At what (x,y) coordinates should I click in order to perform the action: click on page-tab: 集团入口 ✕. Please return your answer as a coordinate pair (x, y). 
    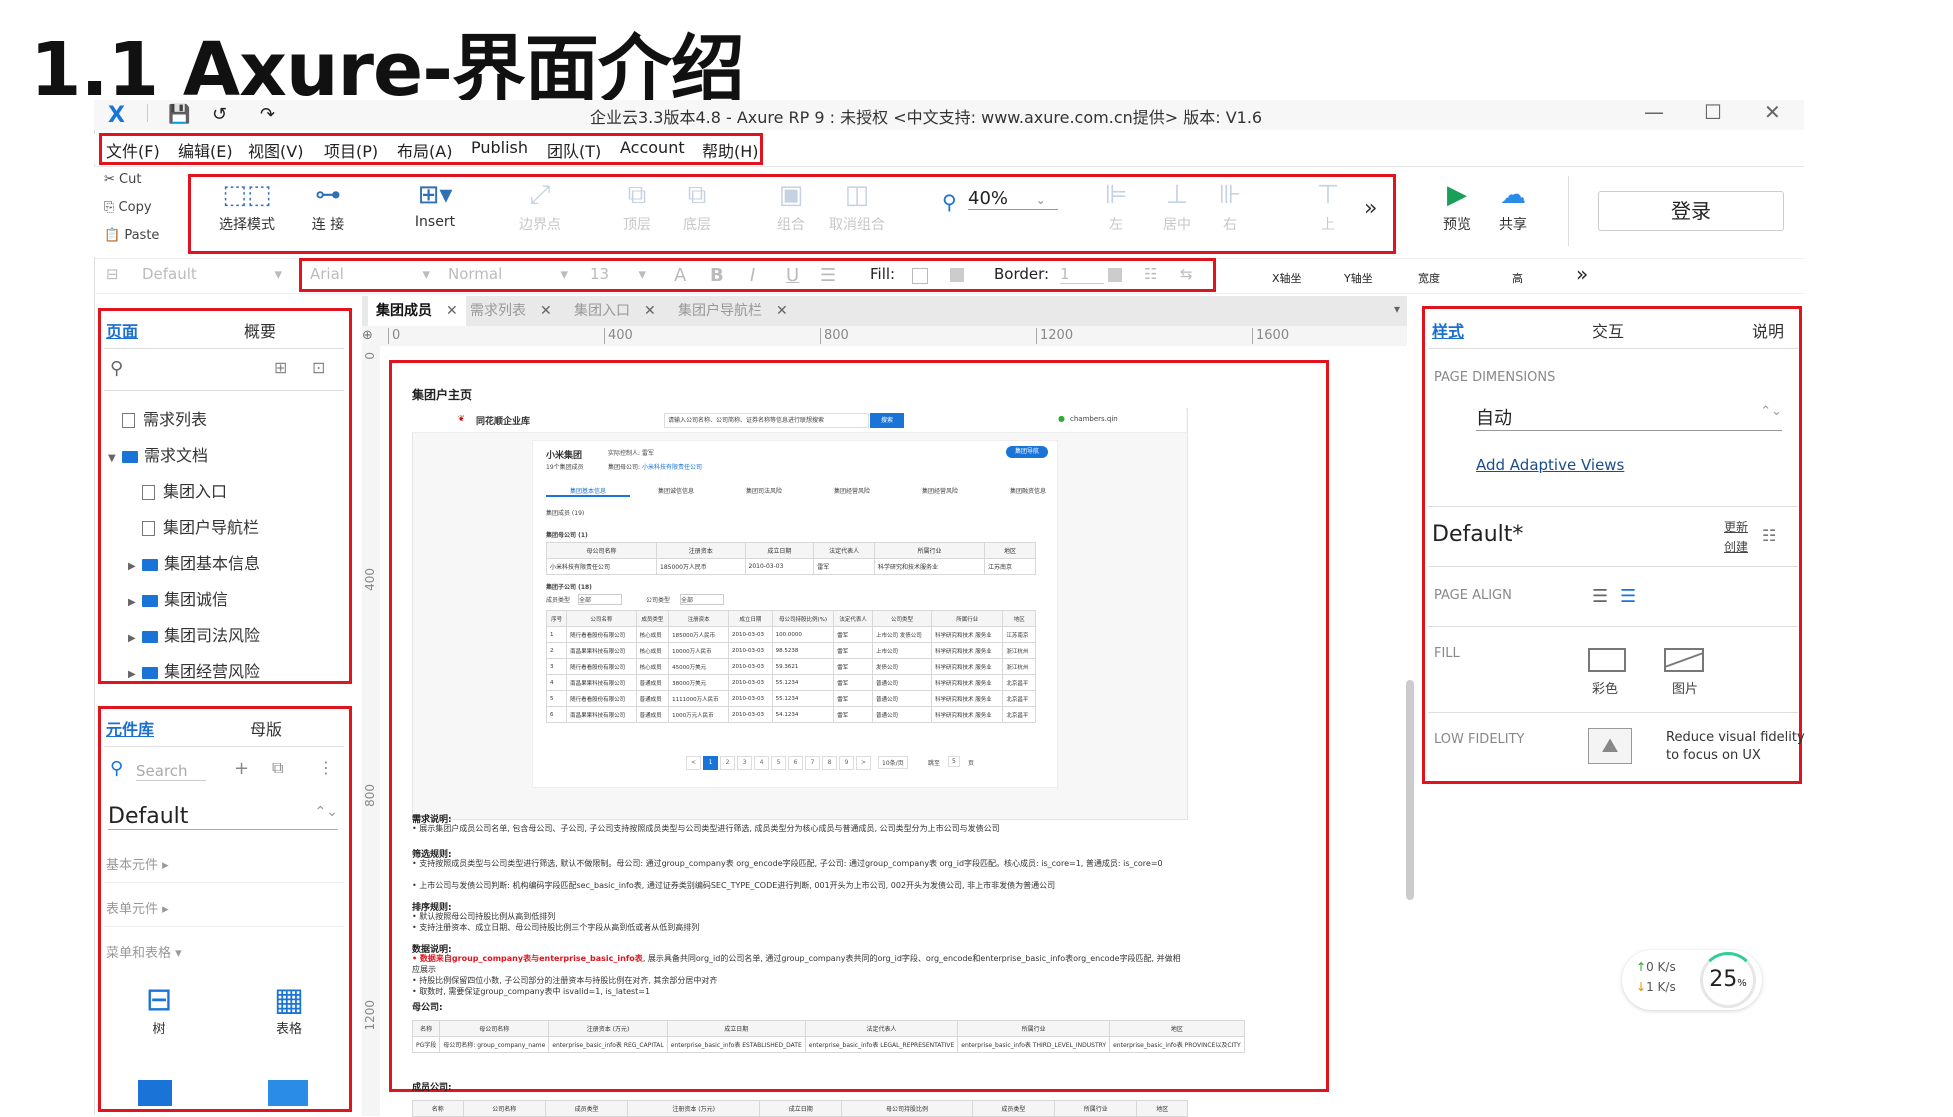
    Looking at the image, I should click on (615, 310).